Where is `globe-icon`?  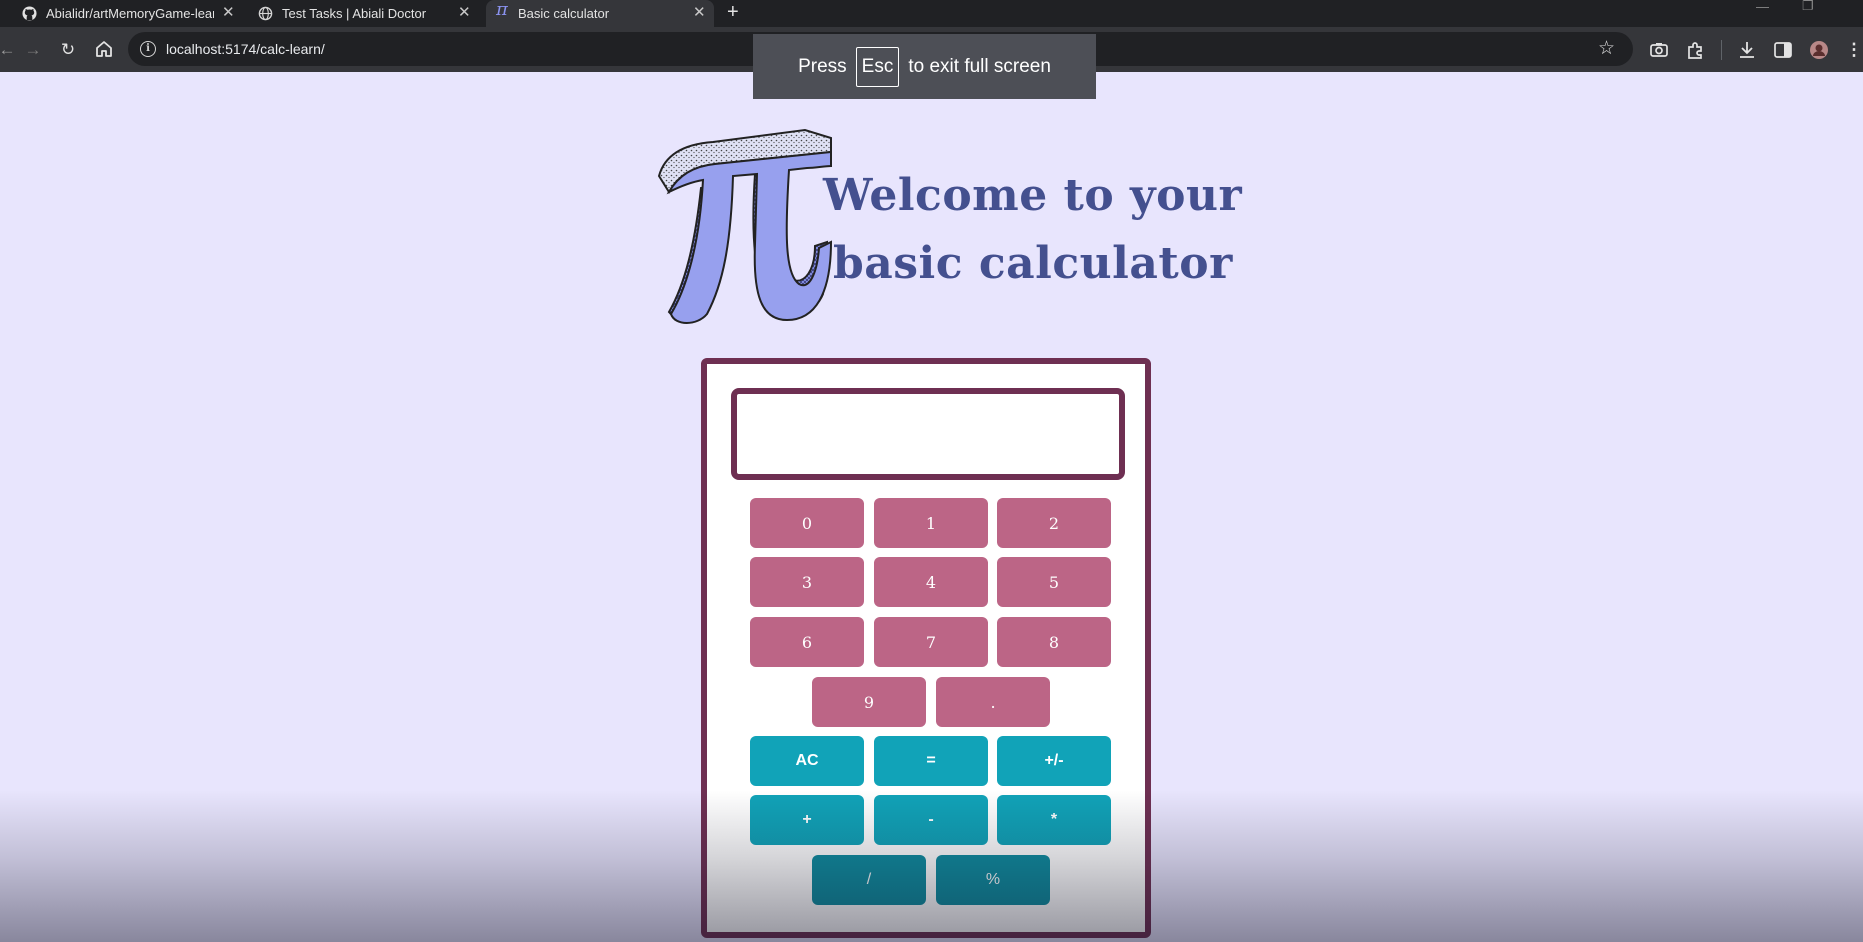
globe-icon is located at coordinates (265, 13).